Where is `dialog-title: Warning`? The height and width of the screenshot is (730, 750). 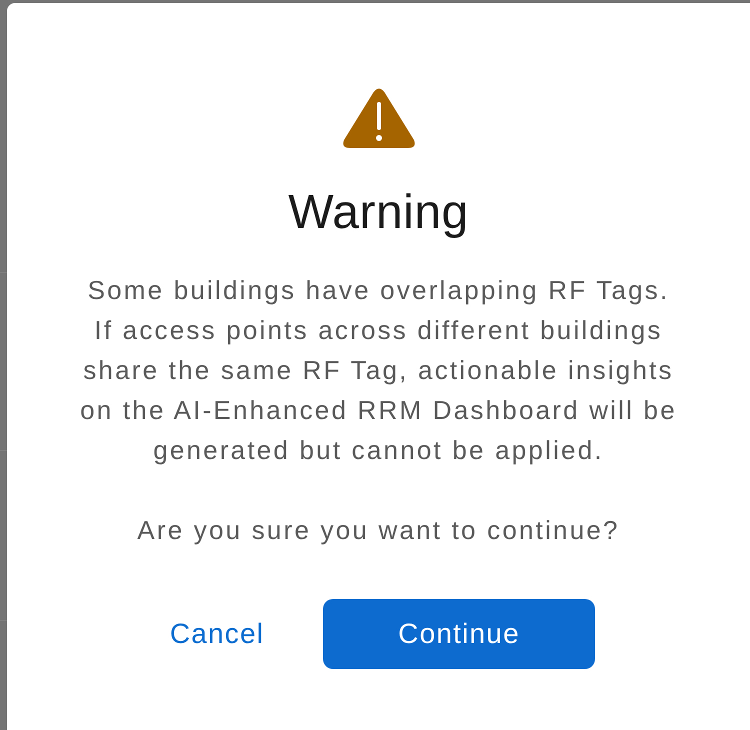
dialog-title: Warning is located at coordinates (378, 213).